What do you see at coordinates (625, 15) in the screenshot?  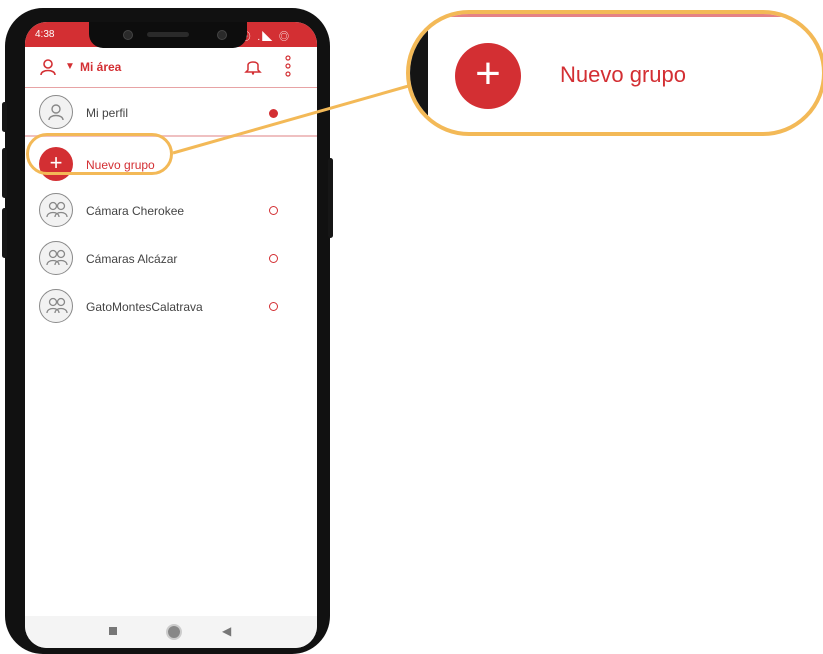 I see `callout-top-bar` at bounding box center [625, 15].